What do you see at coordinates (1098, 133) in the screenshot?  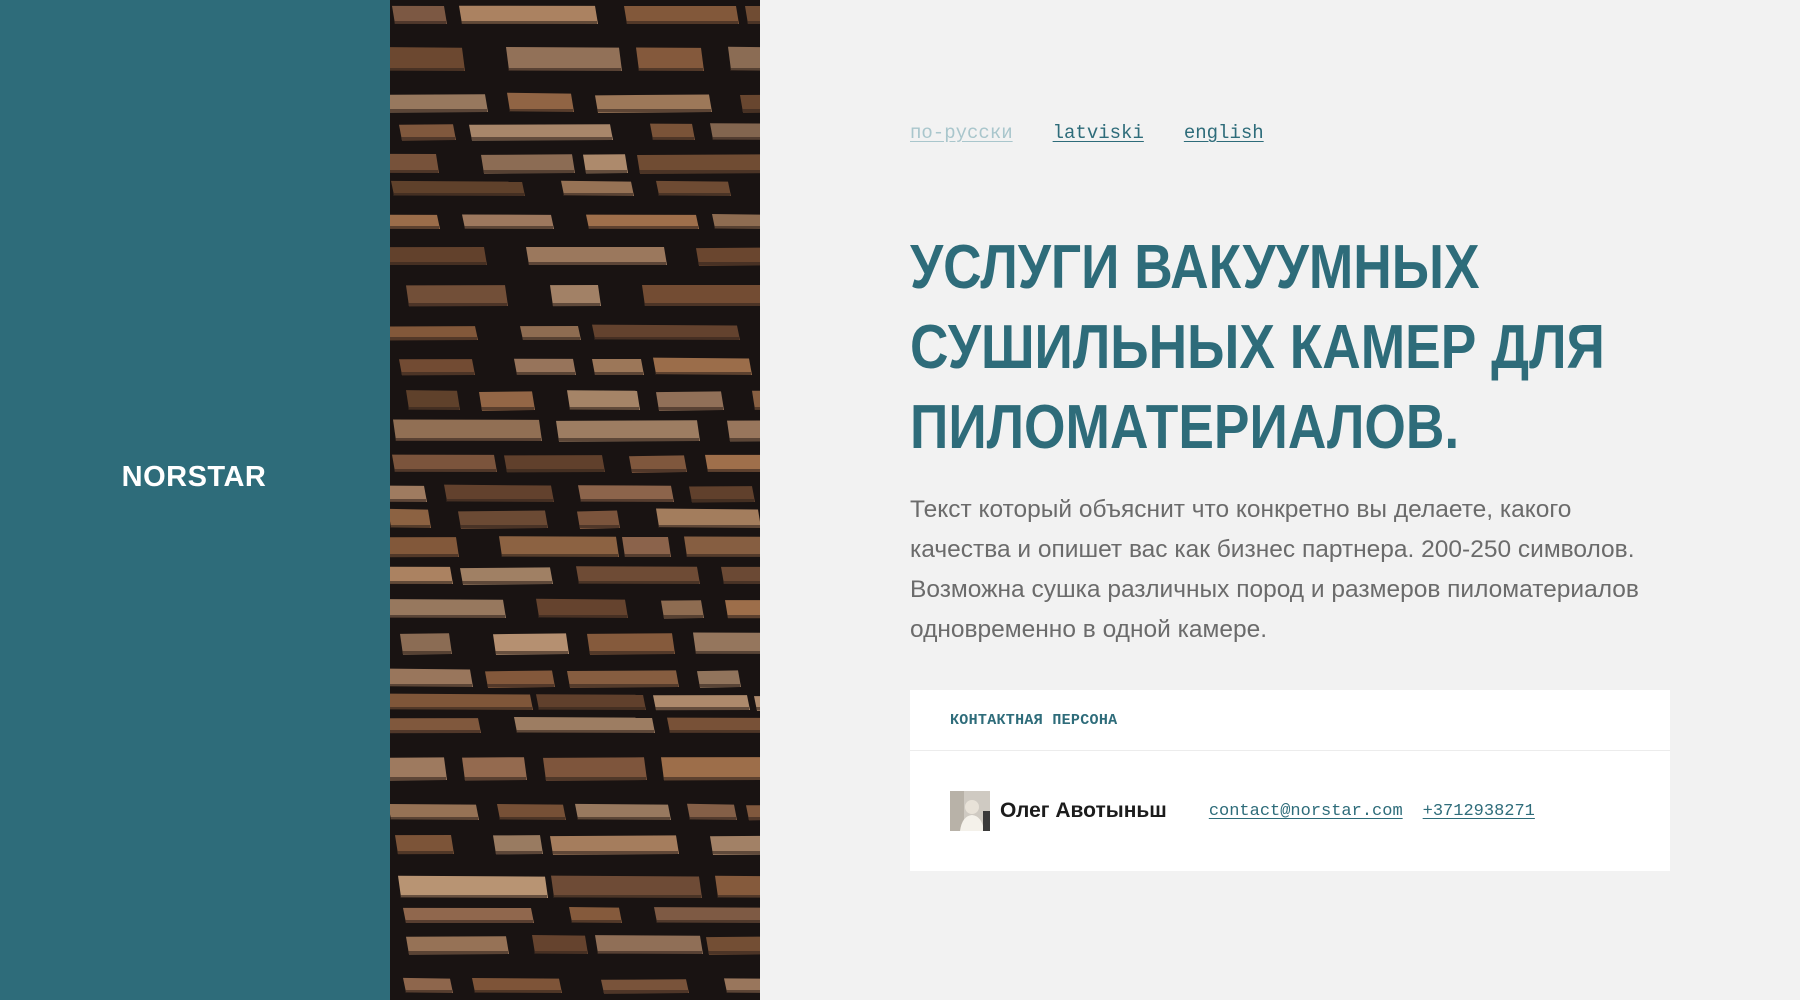 I see `lang-latvian: latviski` at bounding box center [1098, 133].